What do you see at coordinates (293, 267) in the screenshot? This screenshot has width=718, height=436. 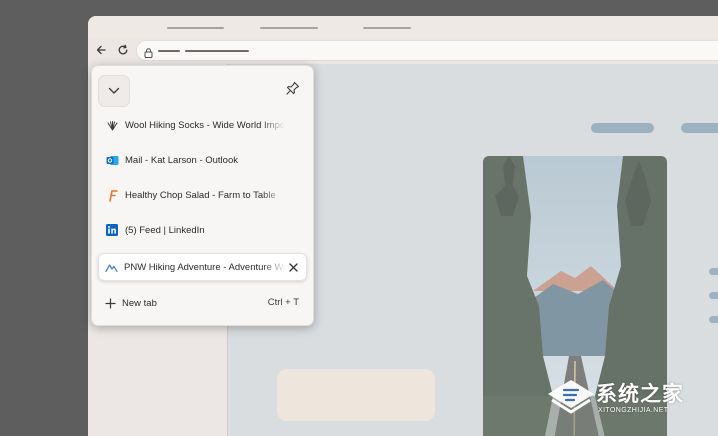 I see `close-icon` at bounding box center [293, 267].